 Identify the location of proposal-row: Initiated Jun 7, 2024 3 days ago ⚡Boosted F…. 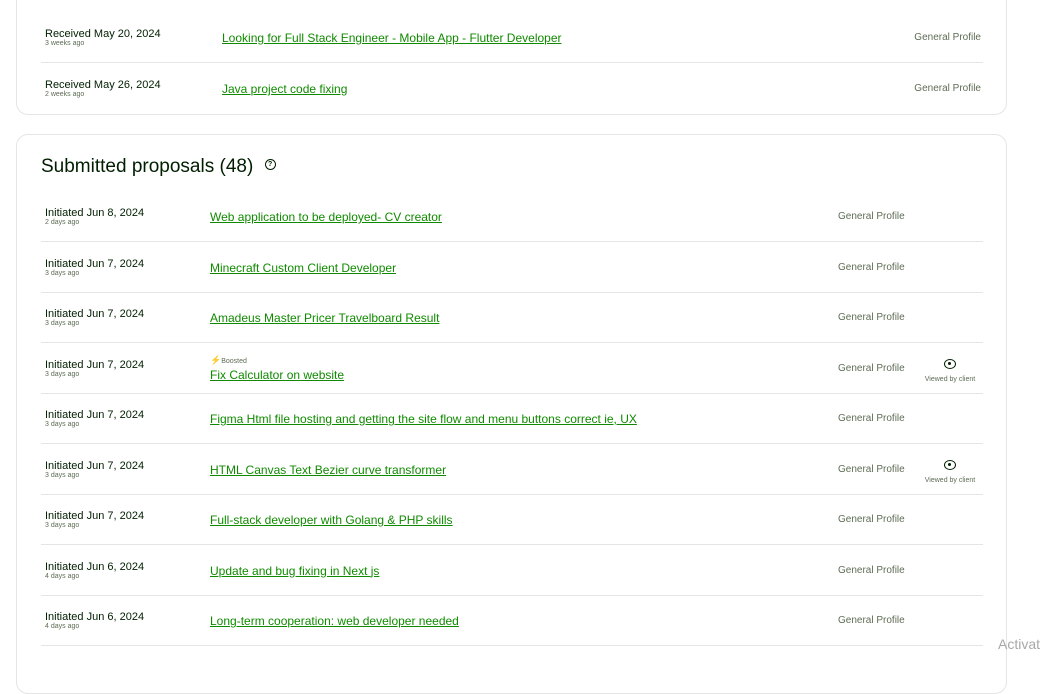
(512, 369).